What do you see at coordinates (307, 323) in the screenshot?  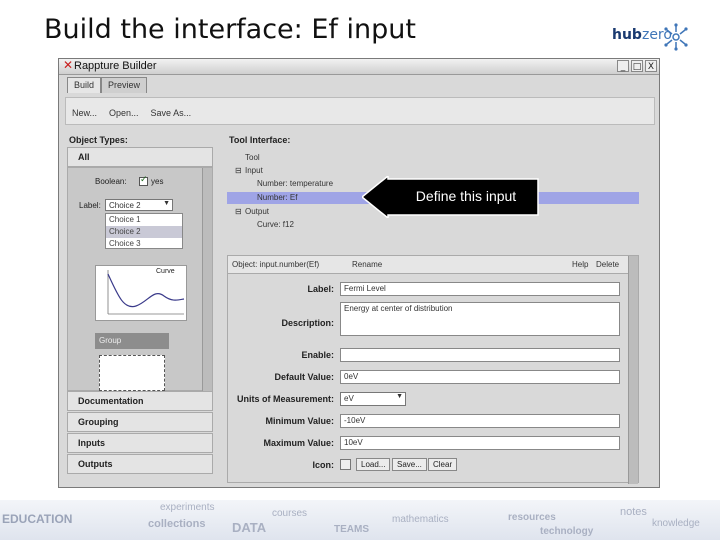 I see `description-field-label: Description:` at bounding box center [307, 323].